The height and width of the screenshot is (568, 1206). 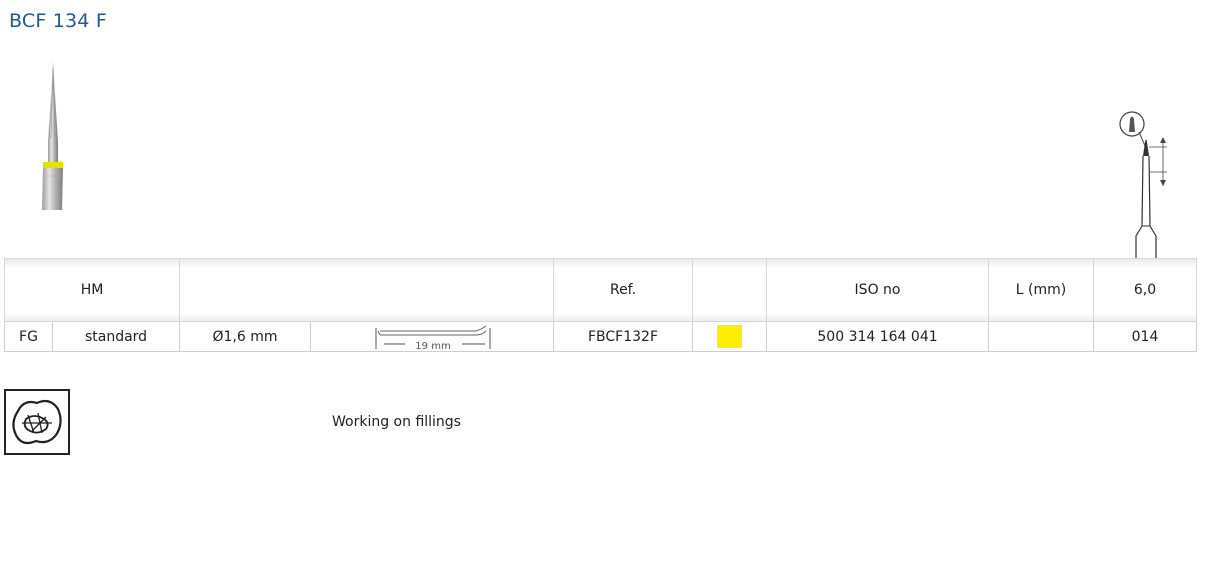 I want to click on color-header, so click(x=730, y=290).